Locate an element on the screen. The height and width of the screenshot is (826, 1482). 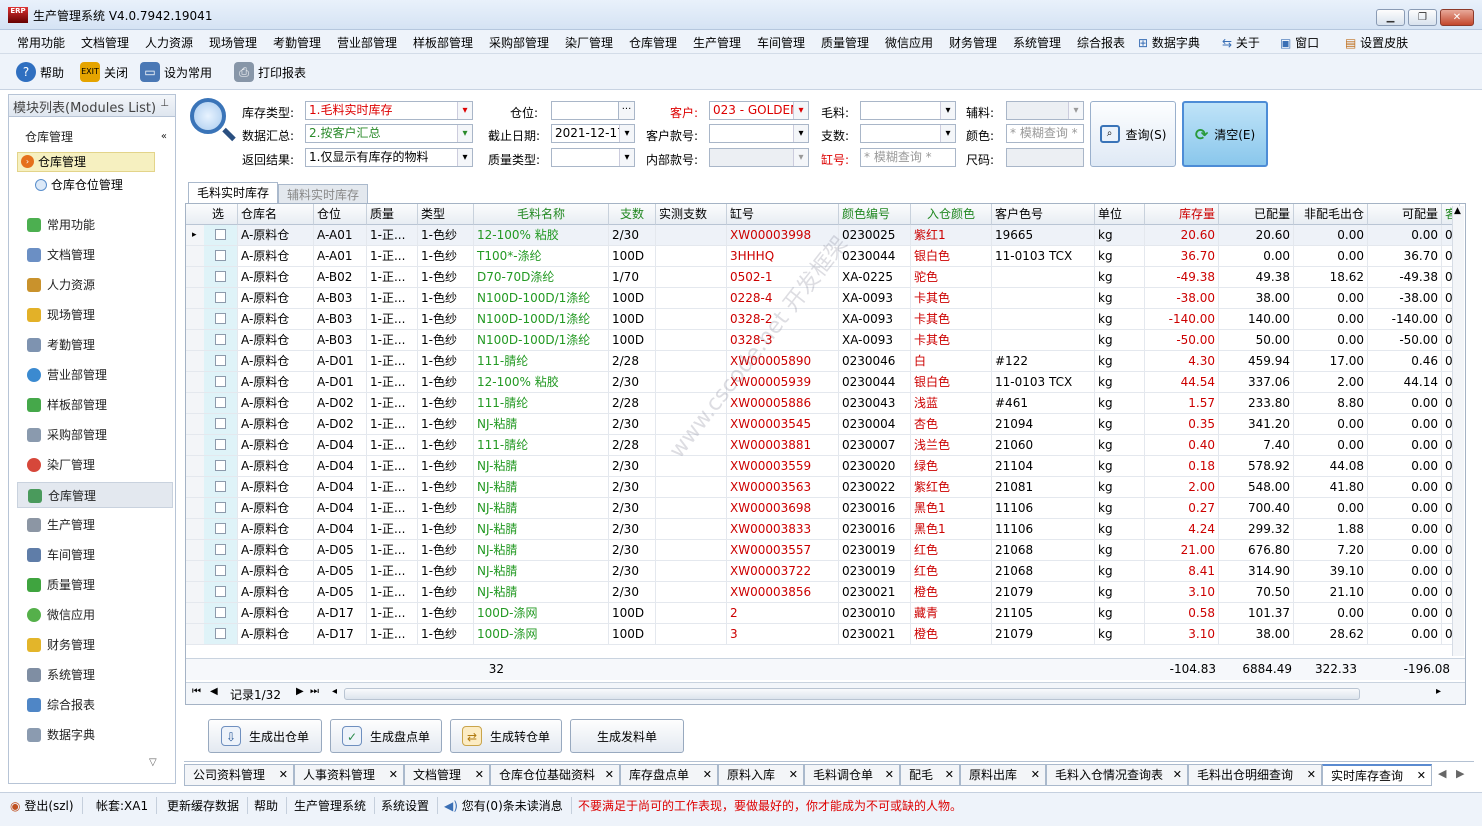
column-header: 可配量 is located at coordinates (1405, 214).